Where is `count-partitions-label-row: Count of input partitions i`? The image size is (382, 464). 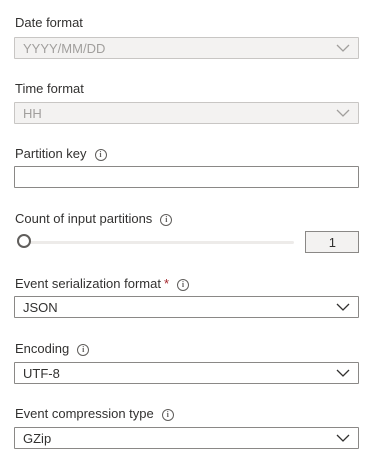 count-partitions-label-row: Count of input partitions i is located at coordinates (94, 219).